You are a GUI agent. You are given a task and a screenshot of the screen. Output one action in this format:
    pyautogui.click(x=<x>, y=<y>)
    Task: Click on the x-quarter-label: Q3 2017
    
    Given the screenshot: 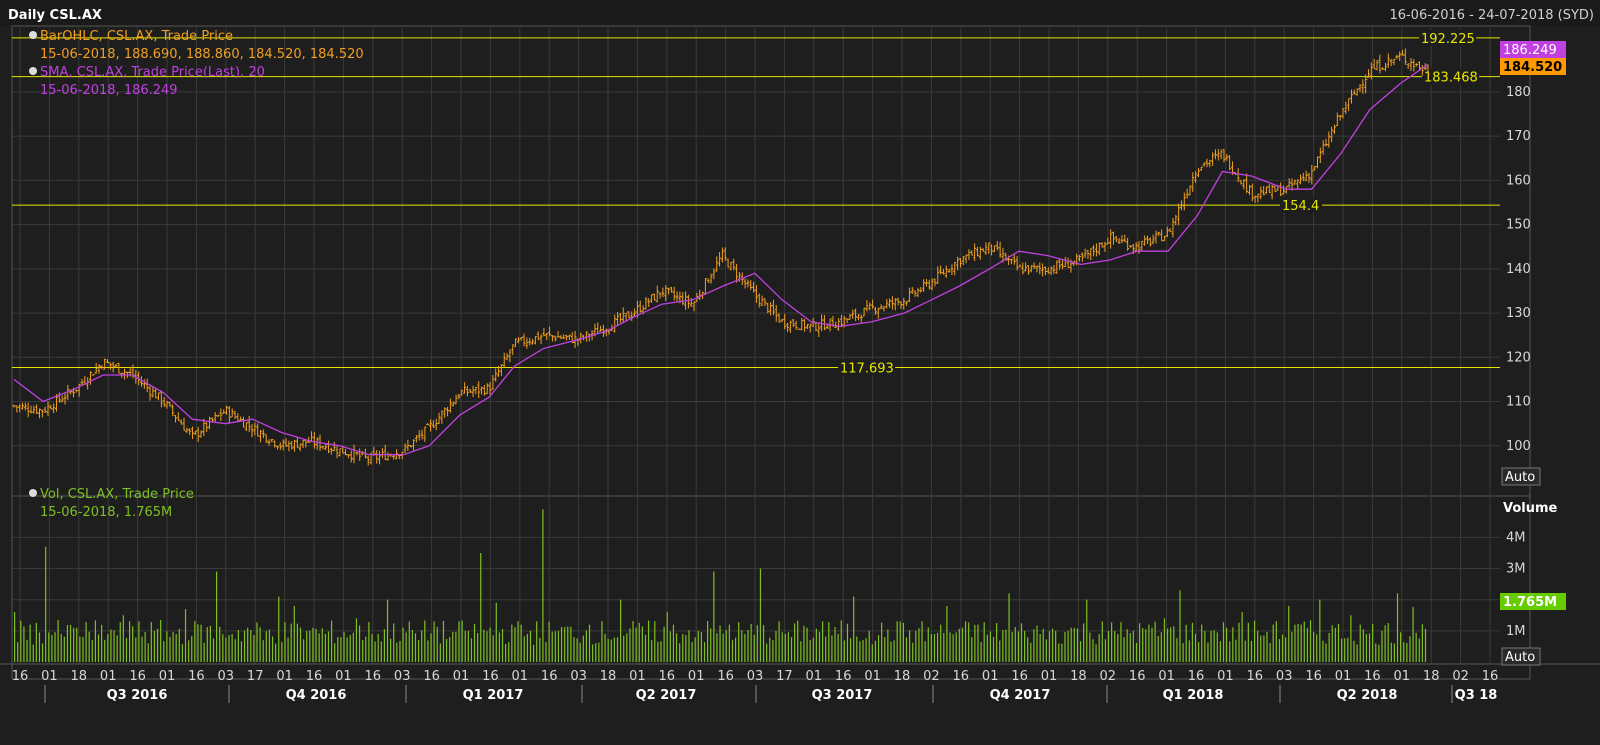 What is the action you would take?
    pyautogui.click(x=842, y=695)
    